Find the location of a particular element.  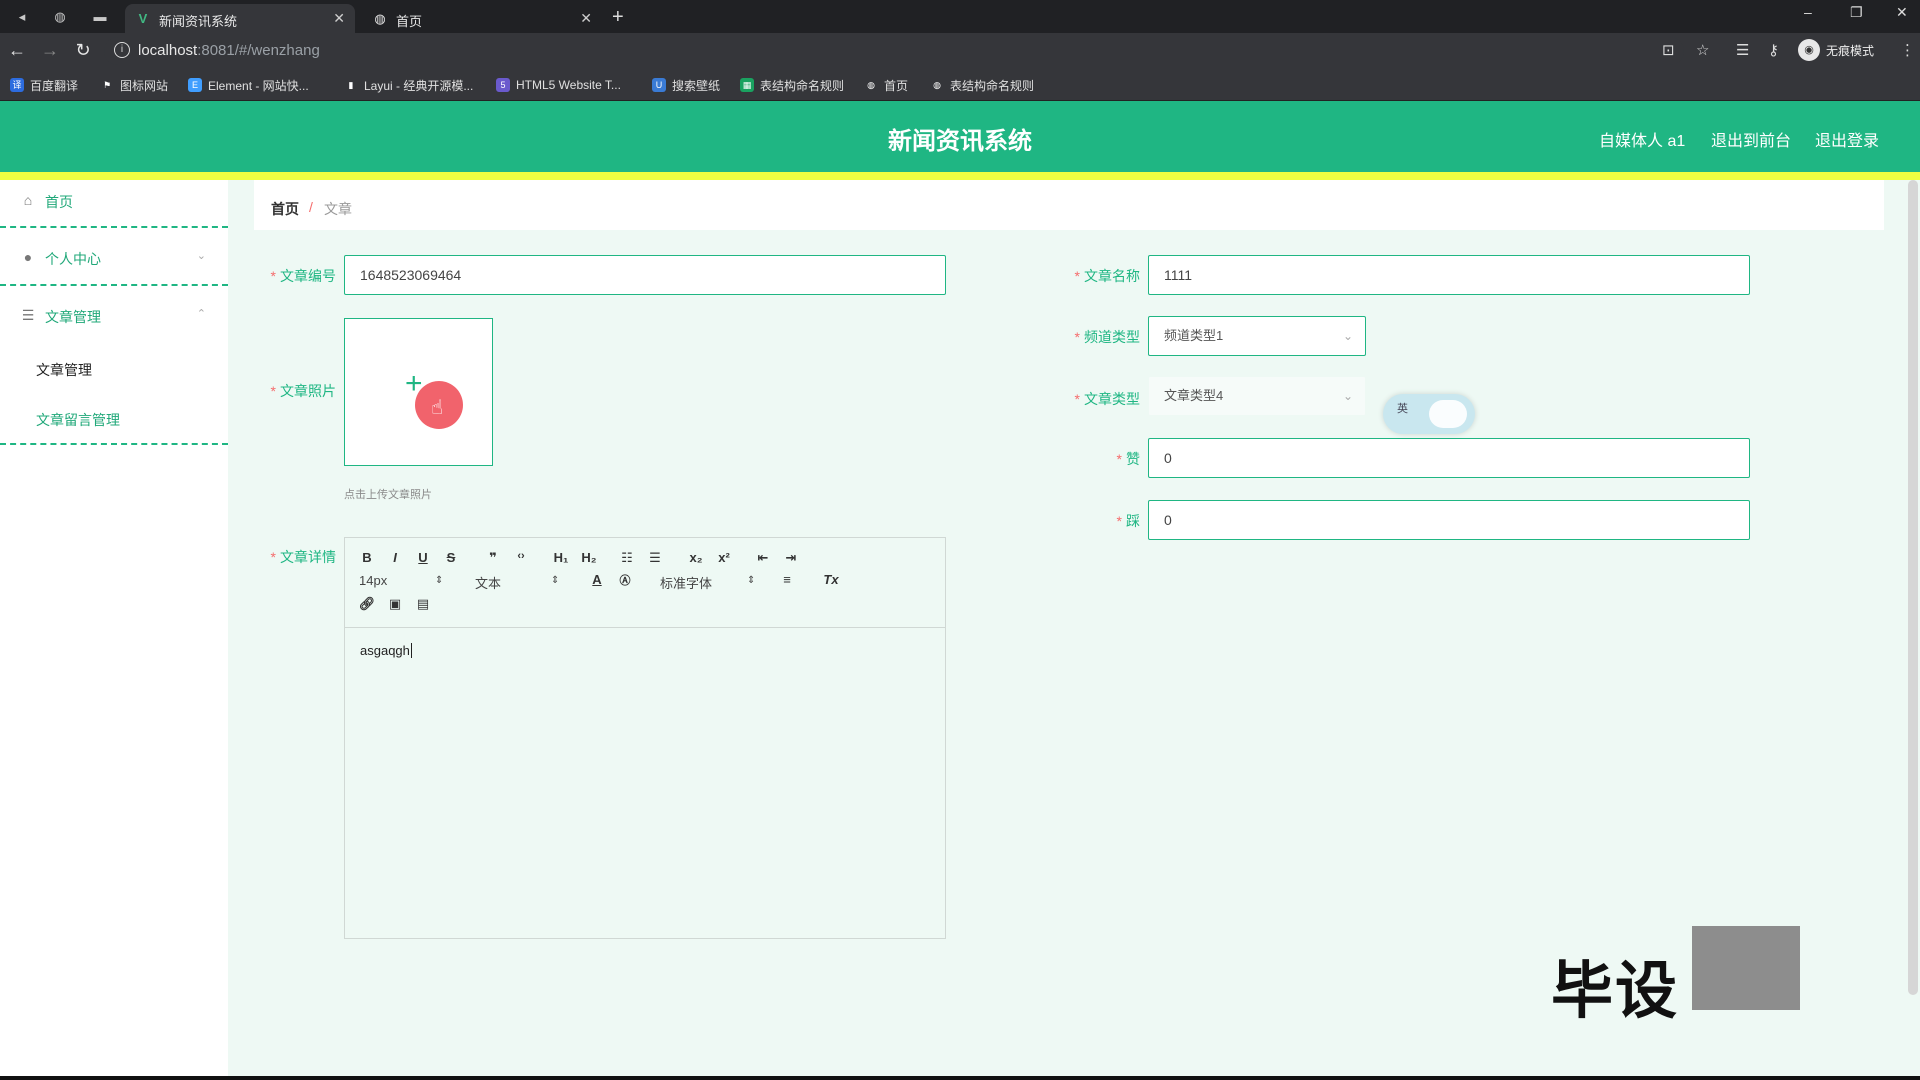

sidebar-item-home: ⌂ 首页 is located at coordinates (114, 220).